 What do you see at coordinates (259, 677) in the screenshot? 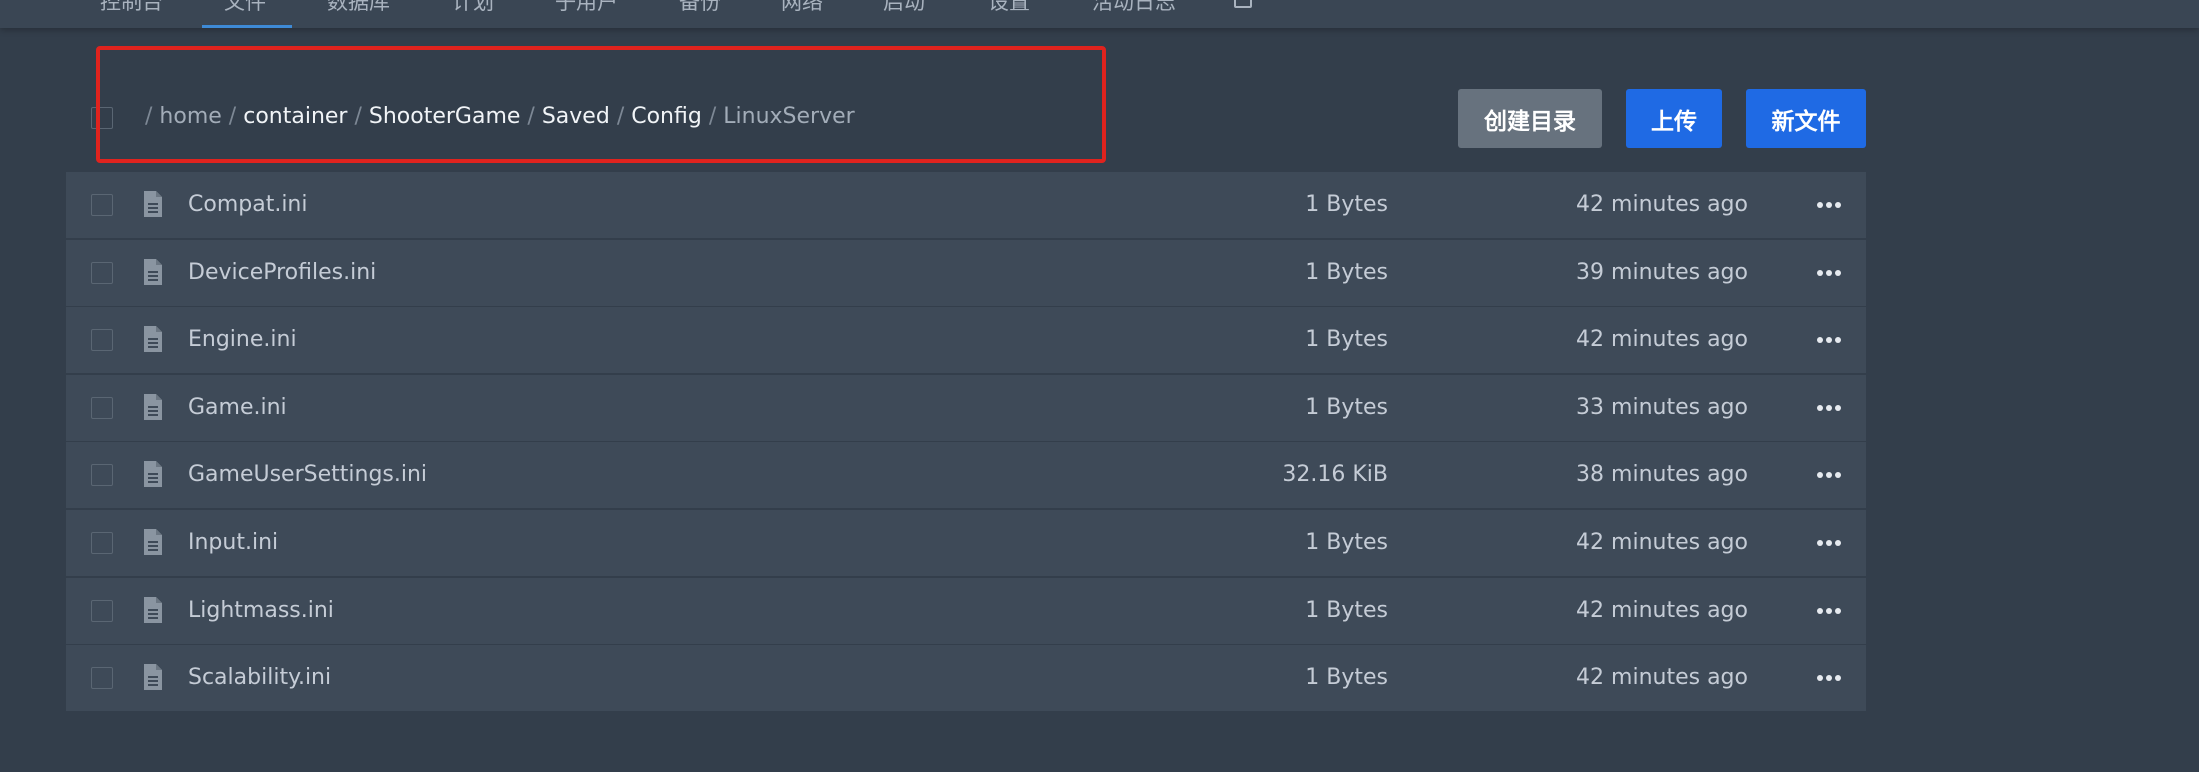
I see `file-name: Scalability.ini` at bounding box center [259, 677].